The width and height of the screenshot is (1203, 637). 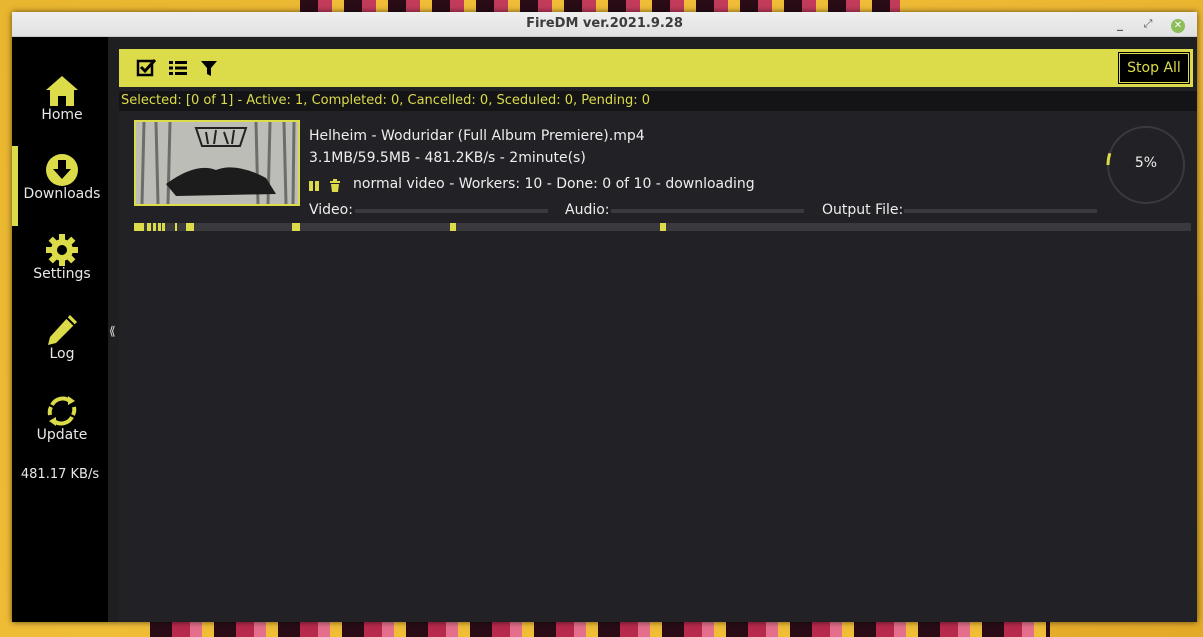 What do you see at coordinates (447, 158) in the screenshot?
I see `download-size-speed: 3.1MB/59.5MB - 481.2KB/s - 2minute(s)` at bounding box center [447, 158].